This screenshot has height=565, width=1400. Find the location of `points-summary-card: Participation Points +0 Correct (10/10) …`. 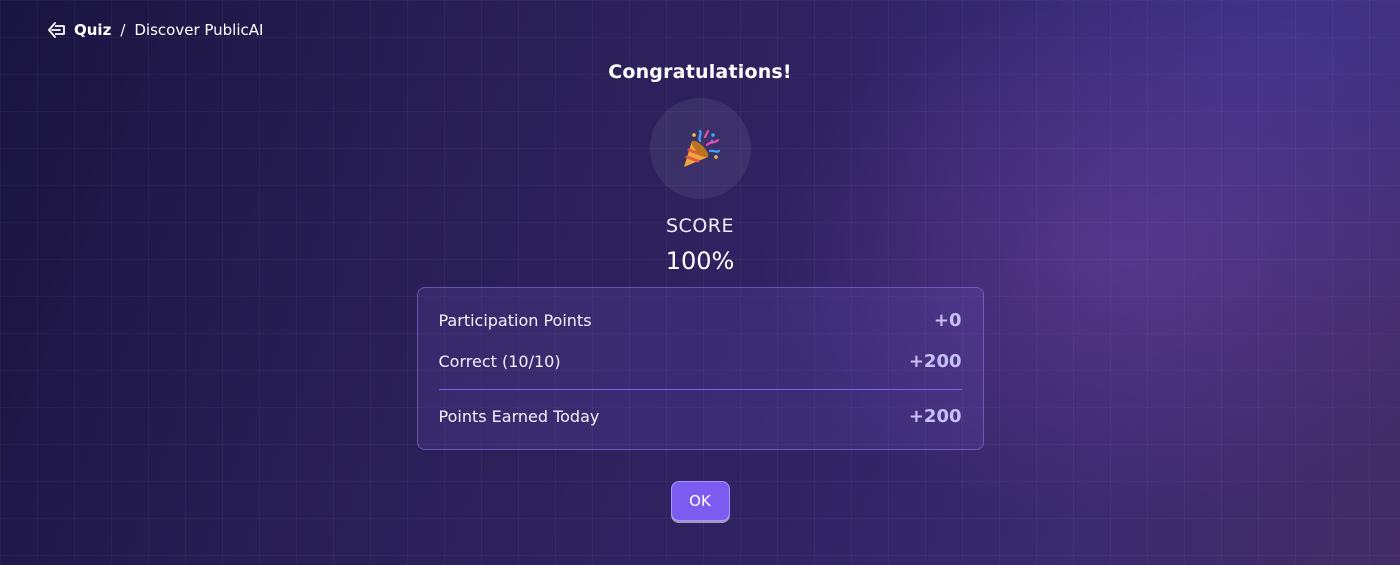

points-summary-card: Participation Points +0 Correct (10/10) … is located at coordinates (700, 368).